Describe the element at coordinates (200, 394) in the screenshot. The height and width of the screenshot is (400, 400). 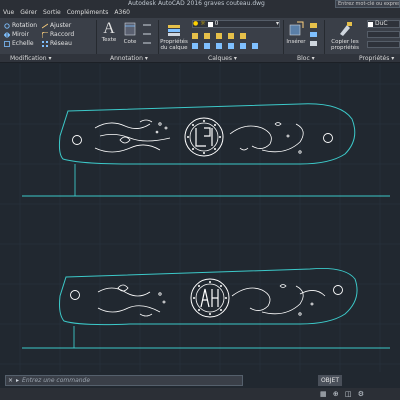
I see `status-bar: ▦ ⊕ ◫ ⚙` at that location.